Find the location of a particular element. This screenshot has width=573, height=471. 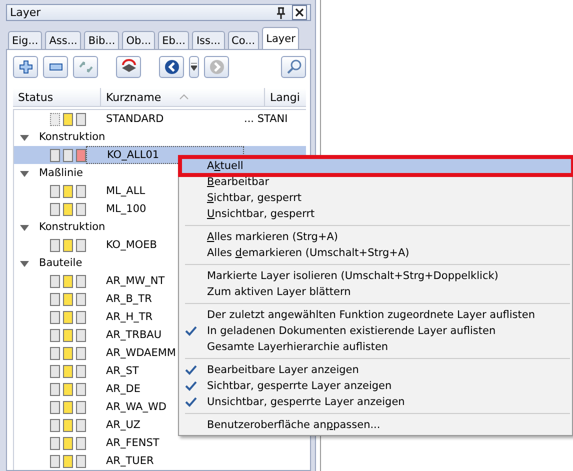

close-icon is located at coordinates (299, 12).